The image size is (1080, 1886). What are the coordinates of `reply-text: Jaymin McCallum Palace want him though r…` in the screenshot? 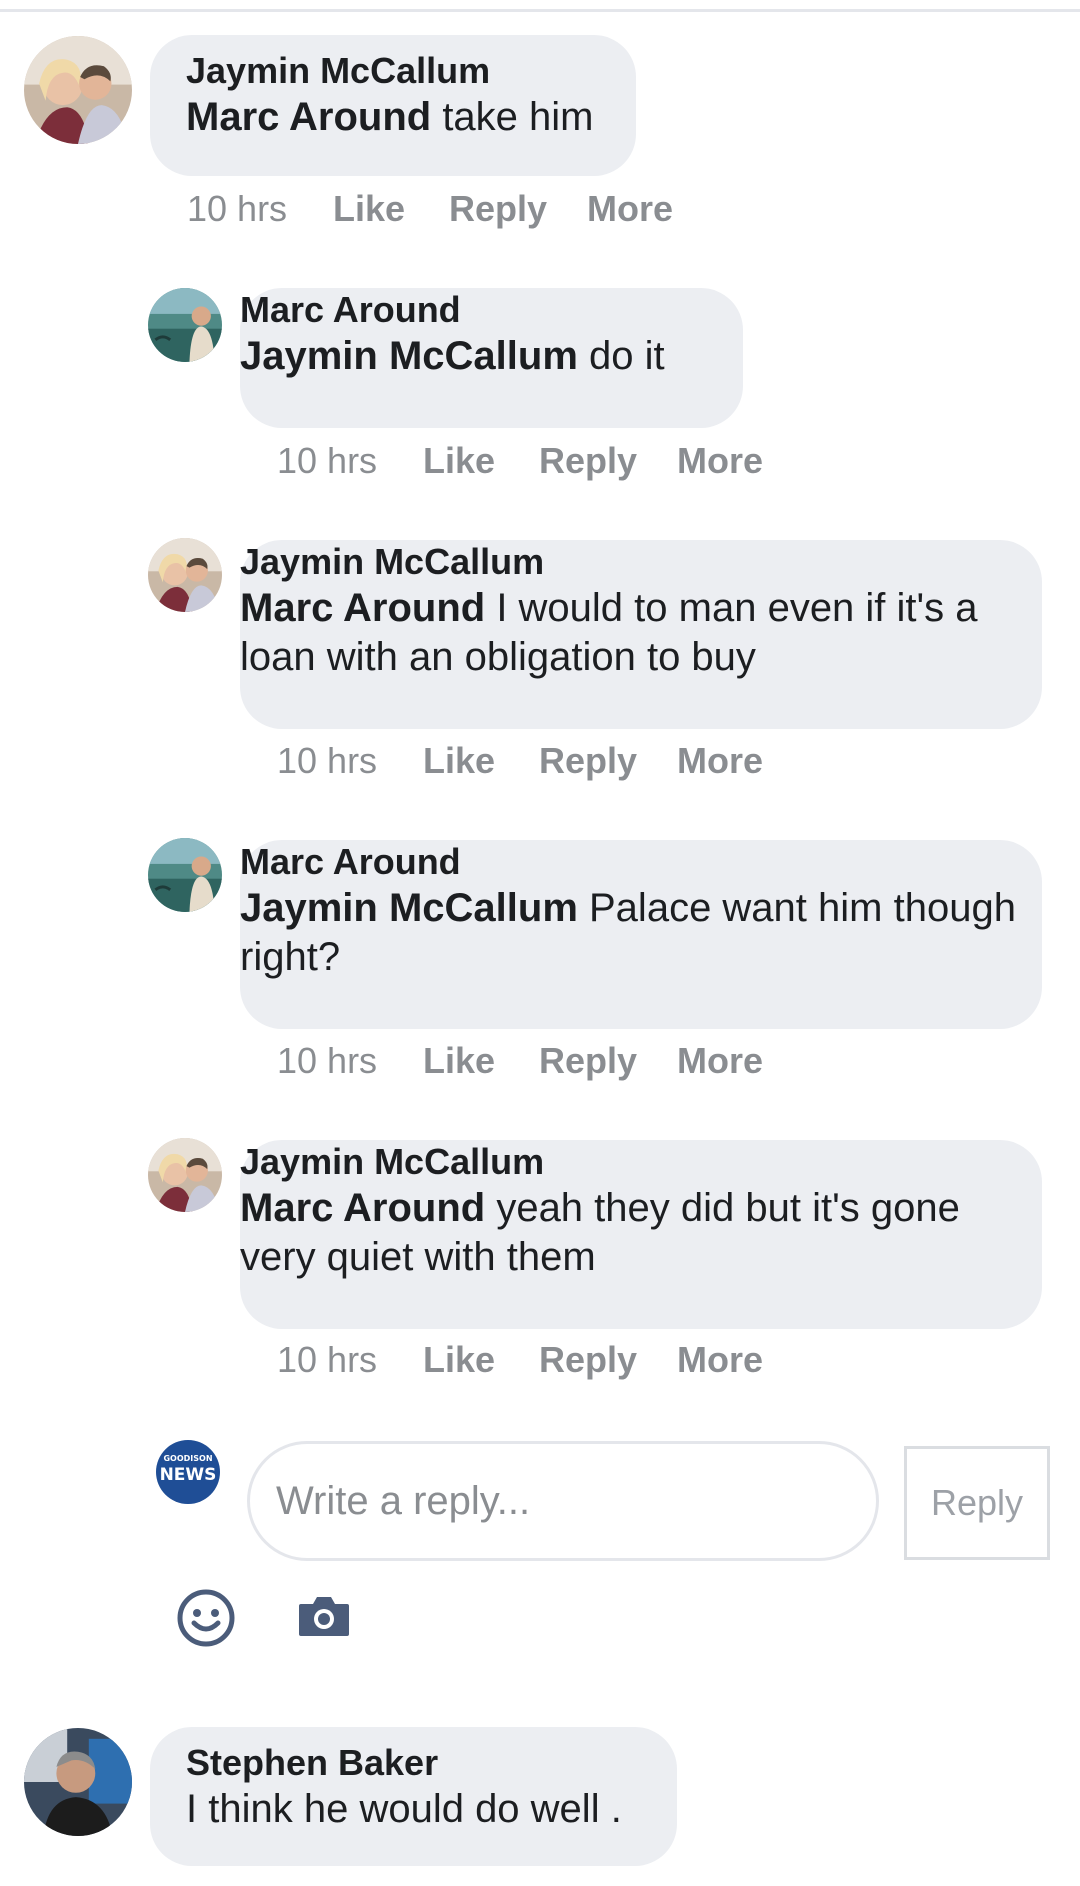 It's located at (628, 932).